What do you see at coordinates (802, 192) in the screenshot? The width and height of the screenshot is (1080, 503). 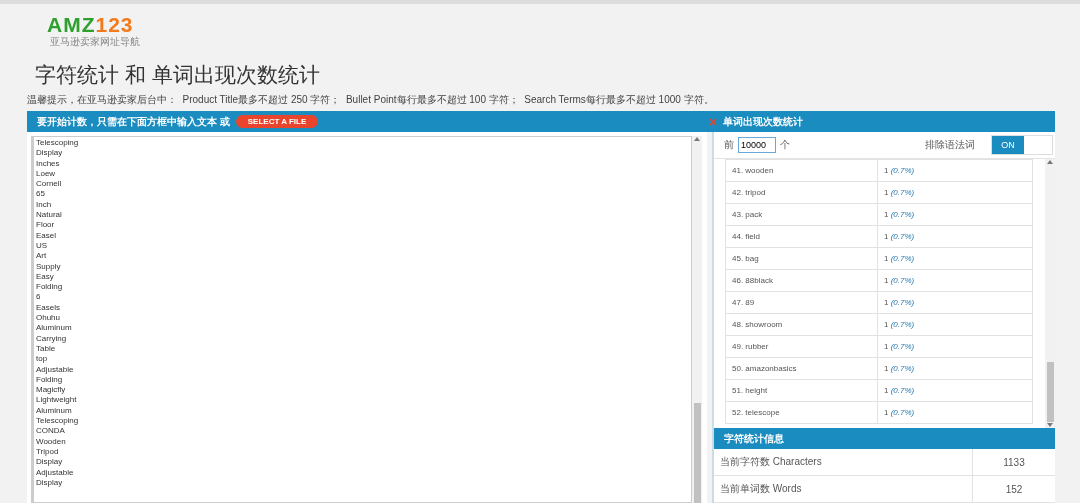 I see `word-cell: 42. tripod` at bounding box center [802, 192].